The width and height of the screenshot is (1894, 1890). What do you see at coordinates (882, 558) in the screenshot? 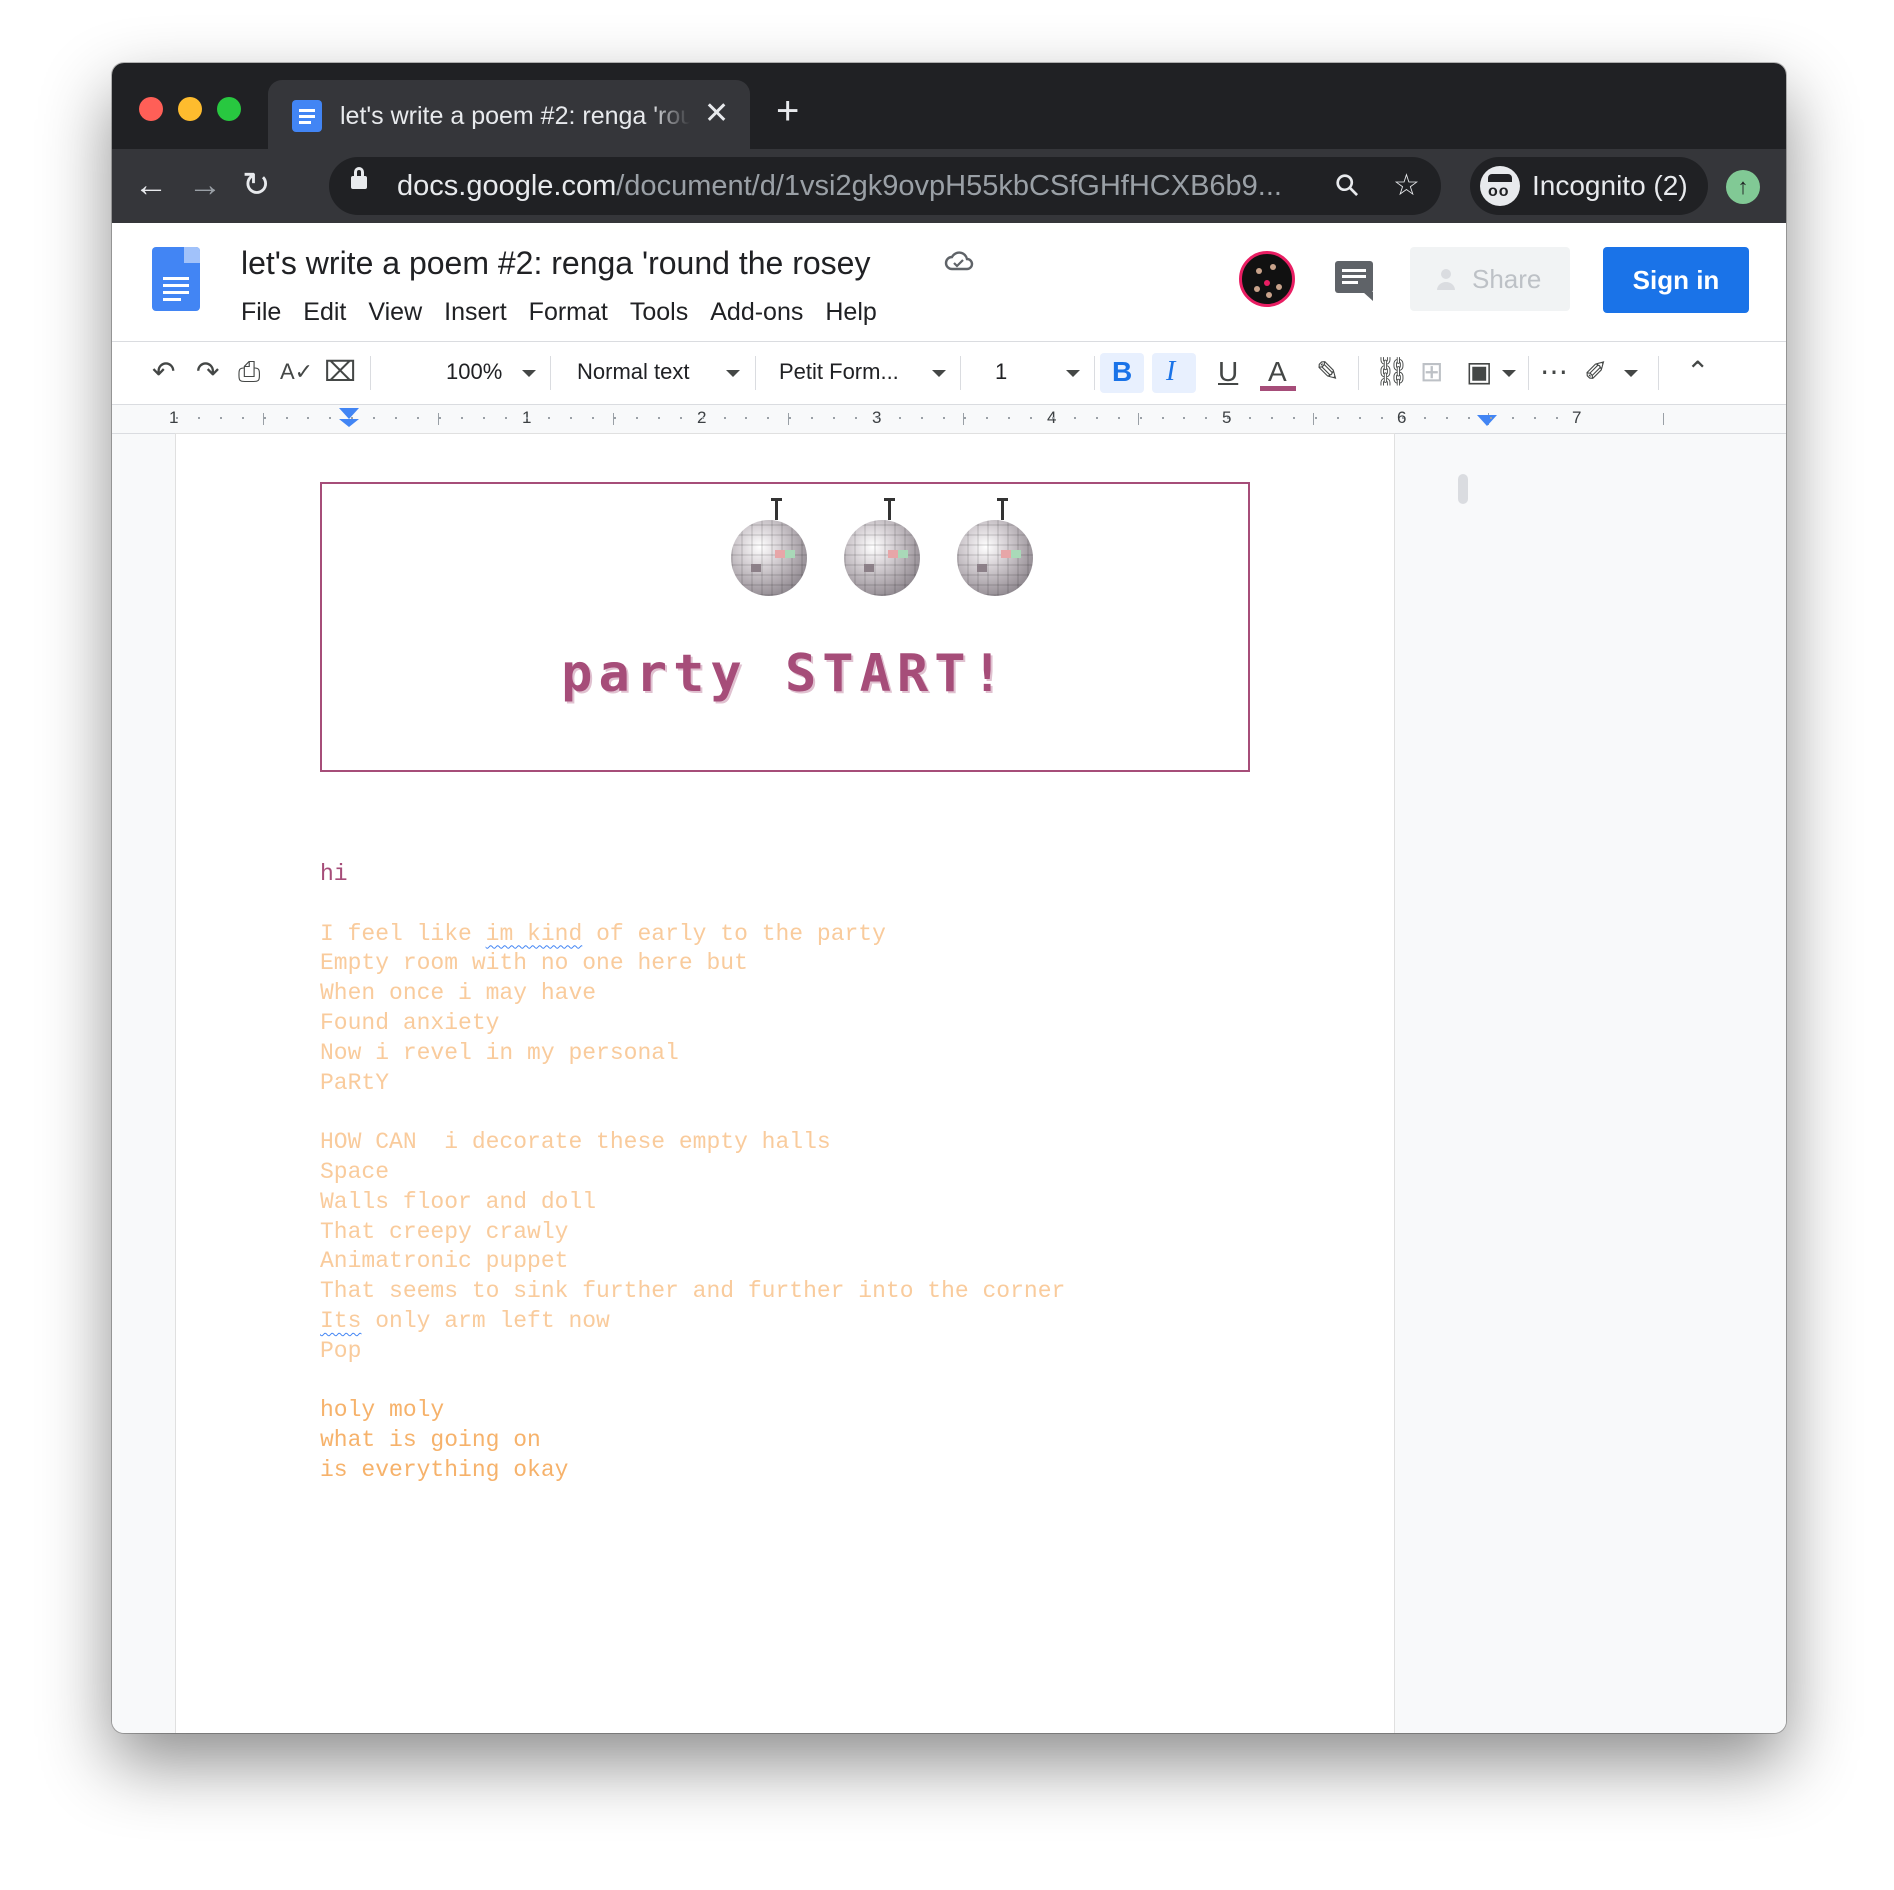
I see `disco-ball-icon` at bounding box center [882, 558].